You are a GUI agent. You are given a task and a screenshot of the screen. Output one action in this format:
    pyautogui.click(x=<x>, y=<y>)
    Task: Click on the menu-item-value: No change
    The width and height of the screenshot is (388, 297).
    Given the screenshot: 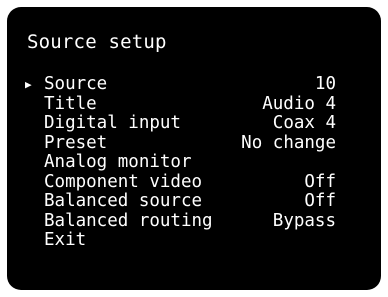 What is the action you would take?
    pyautogui.click(x=288, y=142)
    